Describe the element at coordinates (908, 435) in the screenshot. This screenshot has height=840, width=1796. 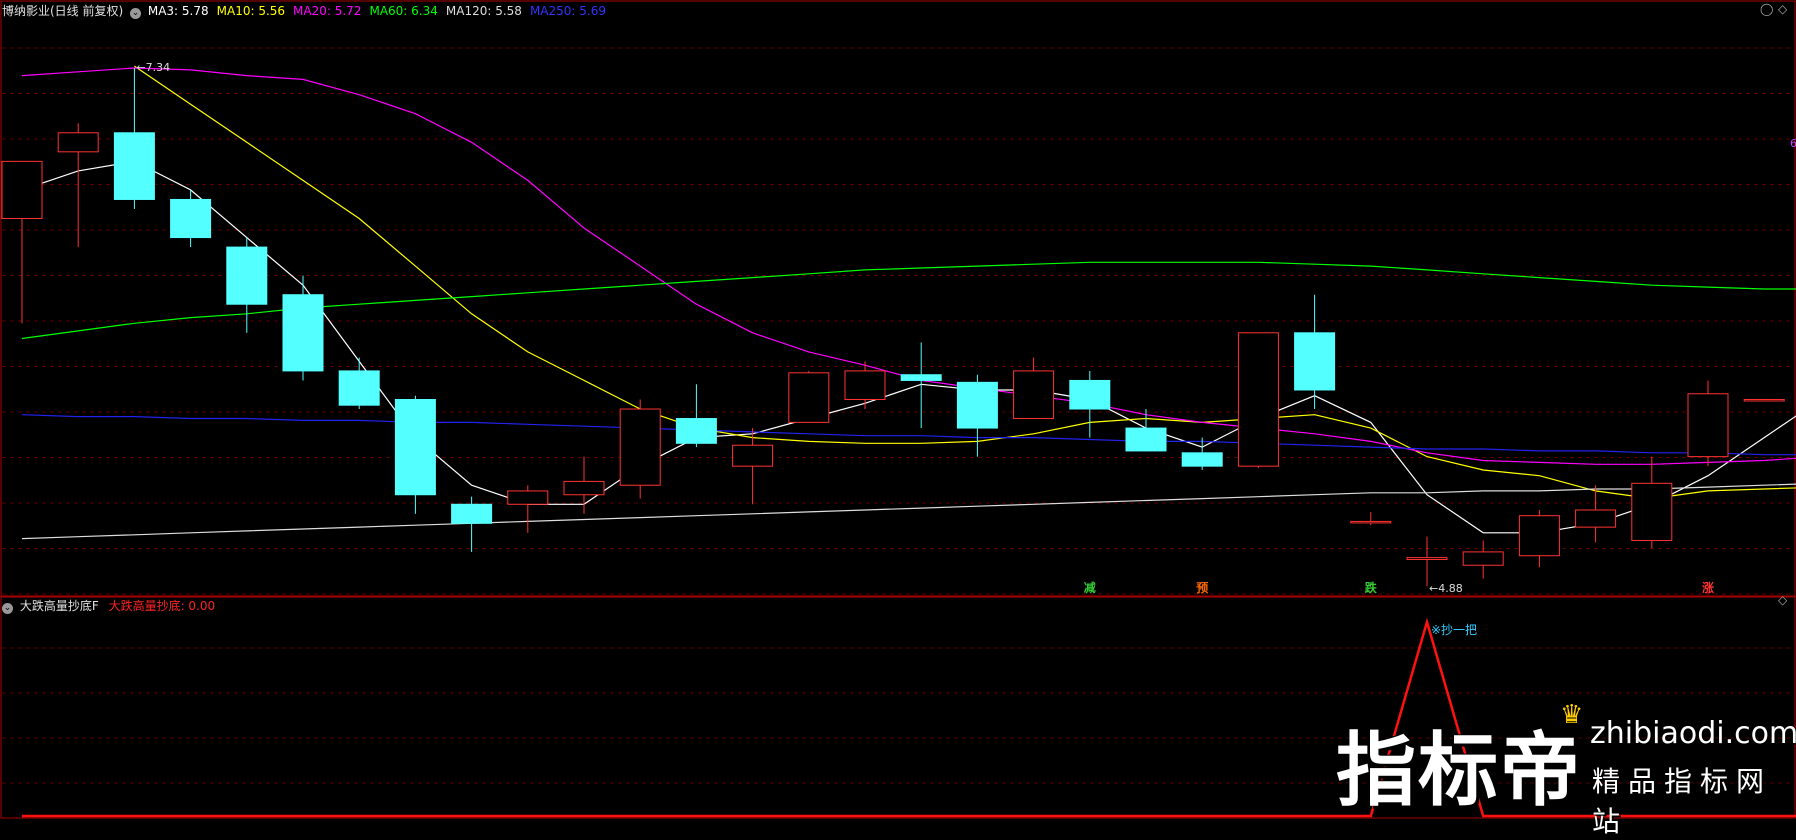
I see `ma-line-ma250` at that location.